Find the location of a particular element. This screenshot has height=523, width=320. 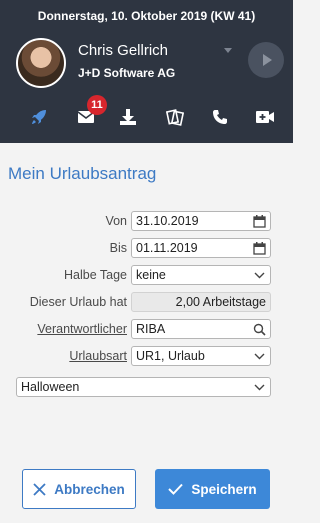

play-button is located at coordinates (266, 60).